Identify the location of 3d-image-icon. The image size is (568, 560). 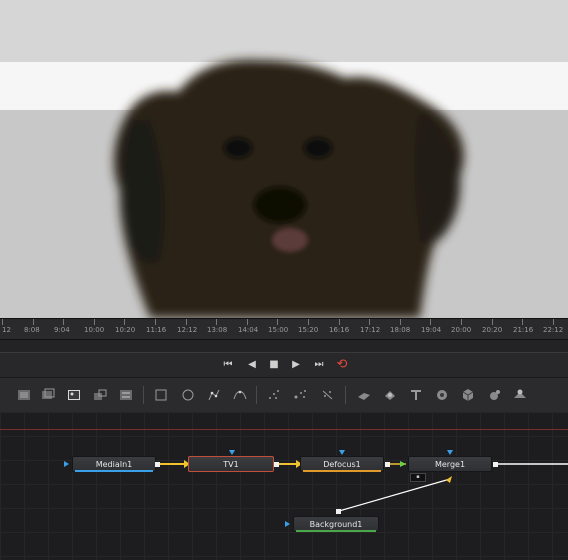
(520, 395).